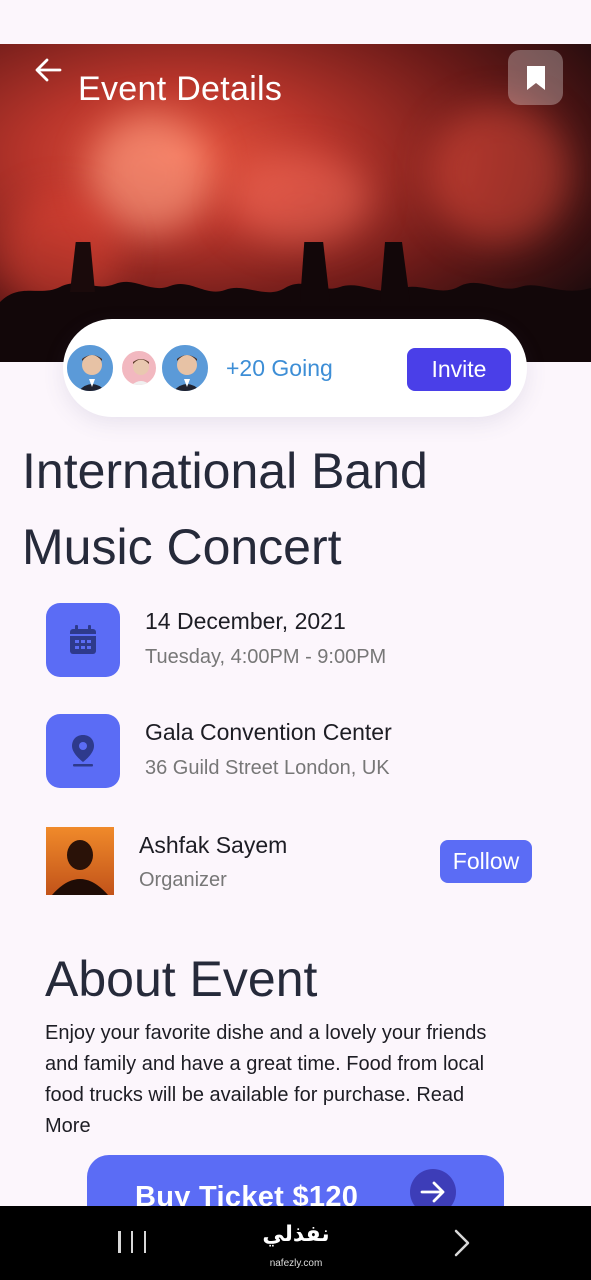 This screenshot has height=1280, width=591. What do you see at coordinates (83, 751) in the screenshot?
I see `location-pin-icon` at bounding box center [83, 751].